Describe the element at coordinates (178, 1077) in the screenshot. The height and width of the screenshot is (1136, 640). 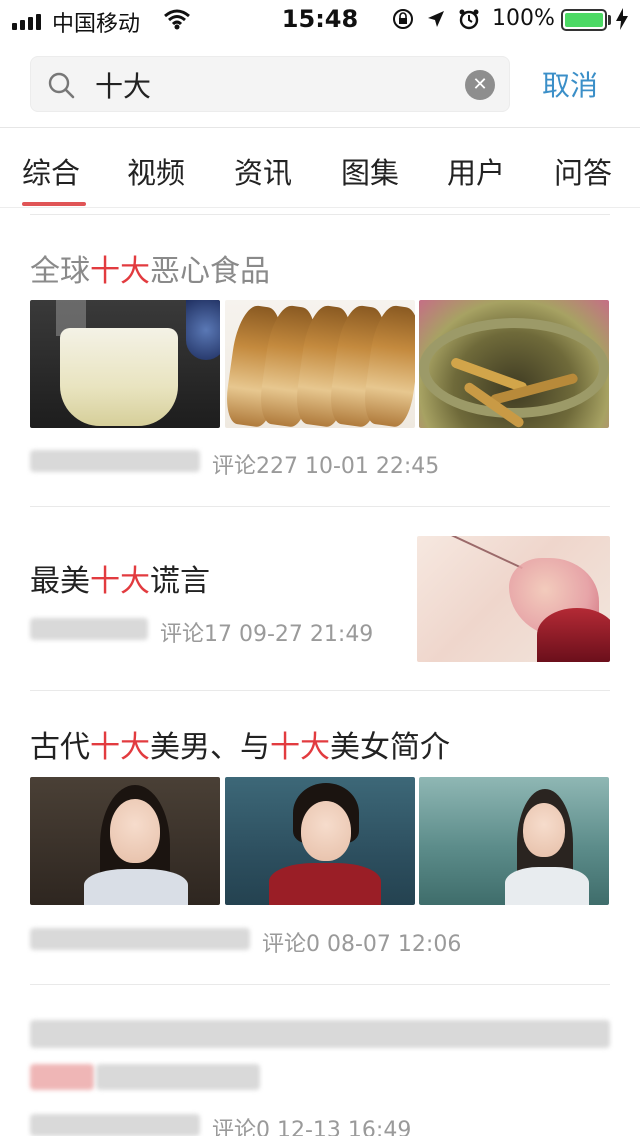
I see `blurred-title-line2` at that location.